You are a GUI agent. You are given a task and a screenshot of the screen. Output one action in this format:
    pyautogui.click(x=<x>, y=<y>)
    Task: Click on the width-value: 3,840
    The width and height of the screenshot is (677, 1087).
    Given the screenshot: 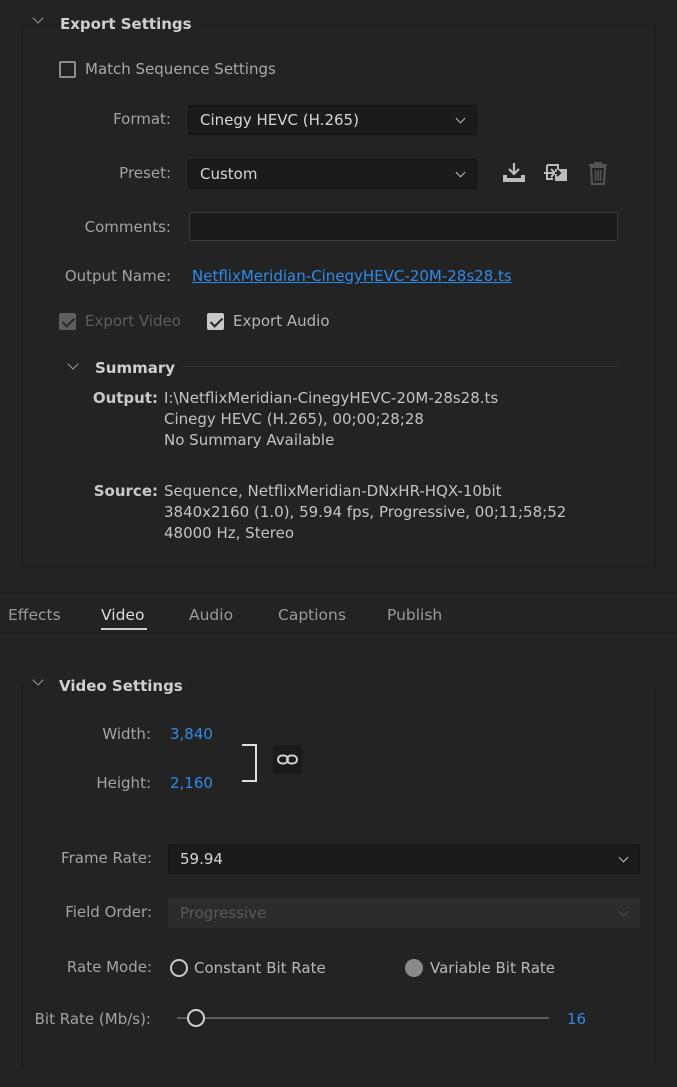 What is the action you would take?
    pyautogui.click(x=191, y=734)
    